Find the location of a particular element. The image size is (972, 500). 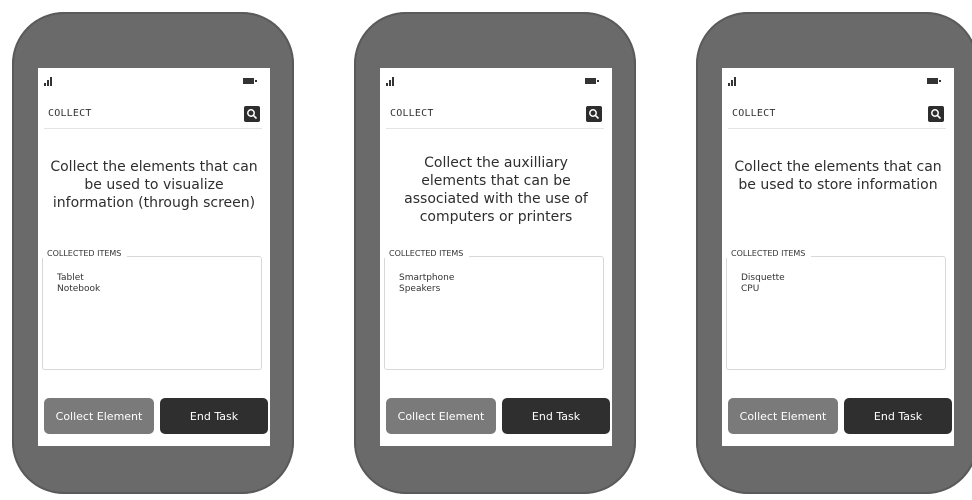

list-item: Speakers is located at coordinates (420, 289).